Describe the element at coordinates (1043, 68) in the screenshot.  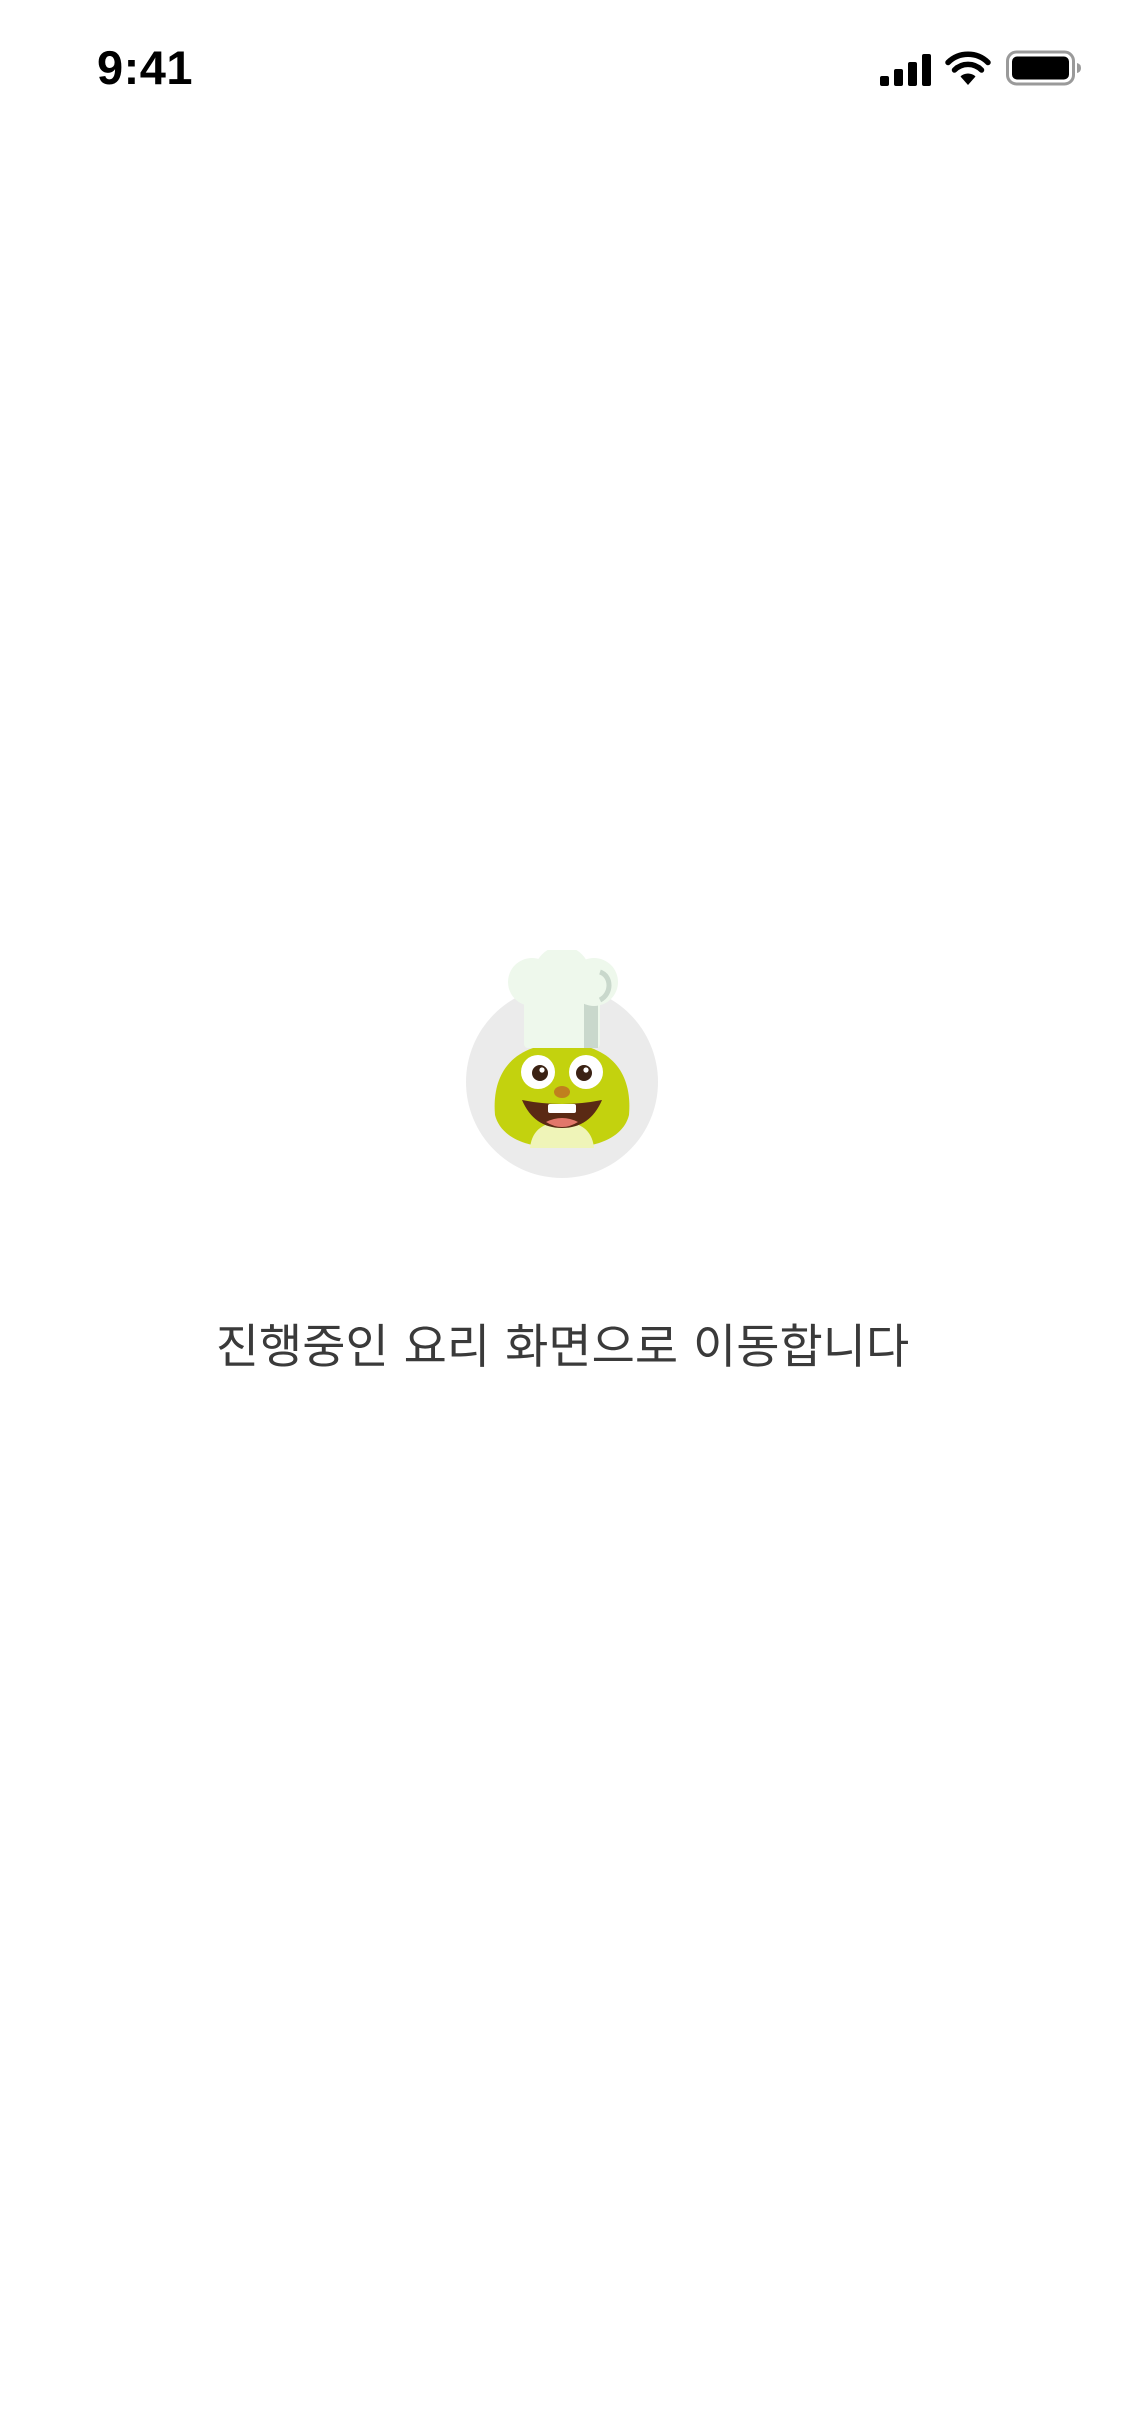
I see `battery-icon` at that location.